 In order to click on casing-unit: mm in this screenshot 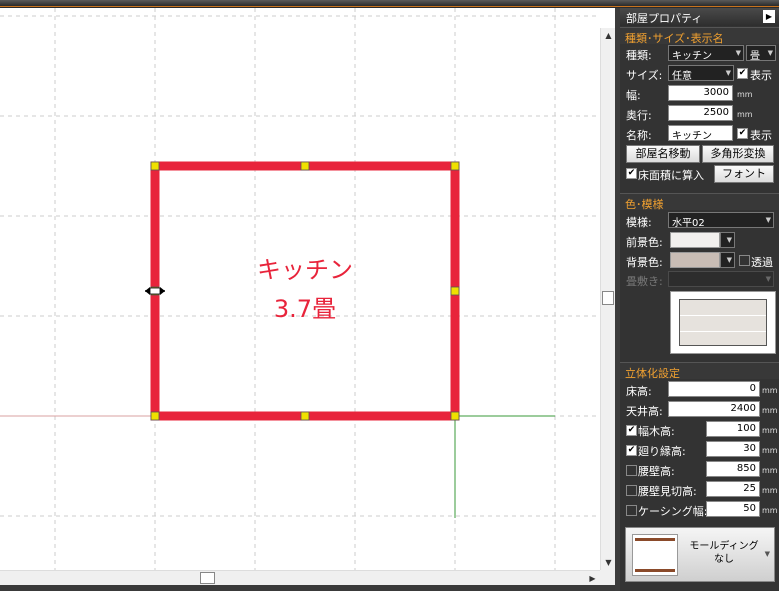, I will do `click(770, 510)`.